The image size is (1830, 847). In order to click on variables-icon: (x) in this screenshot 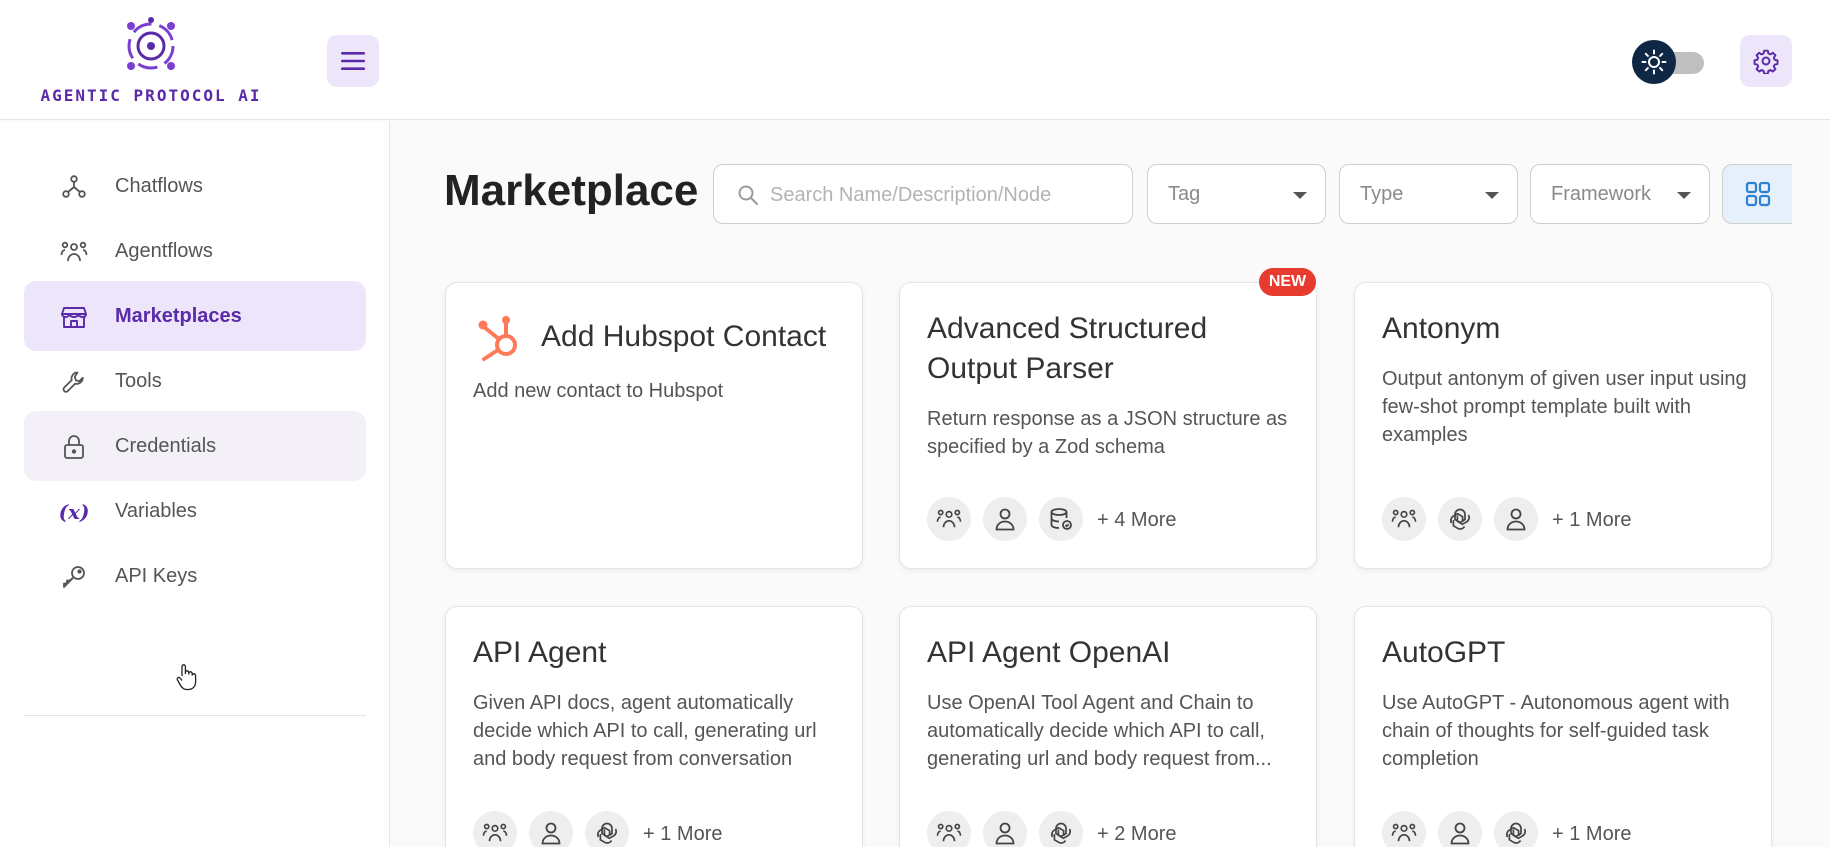, I will do `click(74, 512)`.